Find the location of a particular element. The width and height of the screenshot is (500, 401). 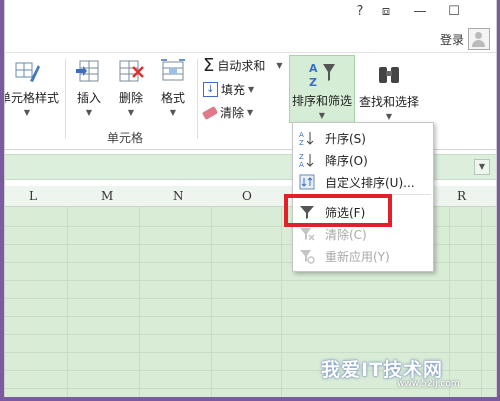

cell-styles-icon is located at coordinates (27, 72).